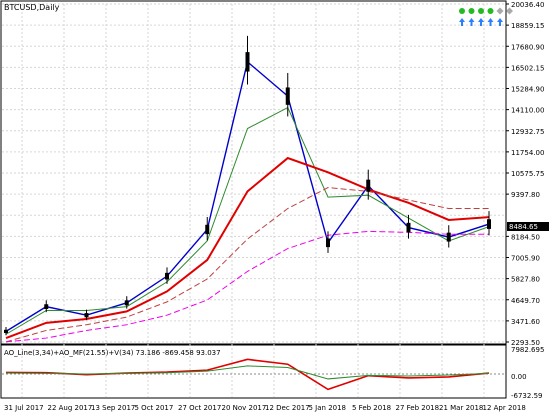 This screenshot has width=550, height=413. I want to click on price-tick-label: 10575.75, so click(527, 174).